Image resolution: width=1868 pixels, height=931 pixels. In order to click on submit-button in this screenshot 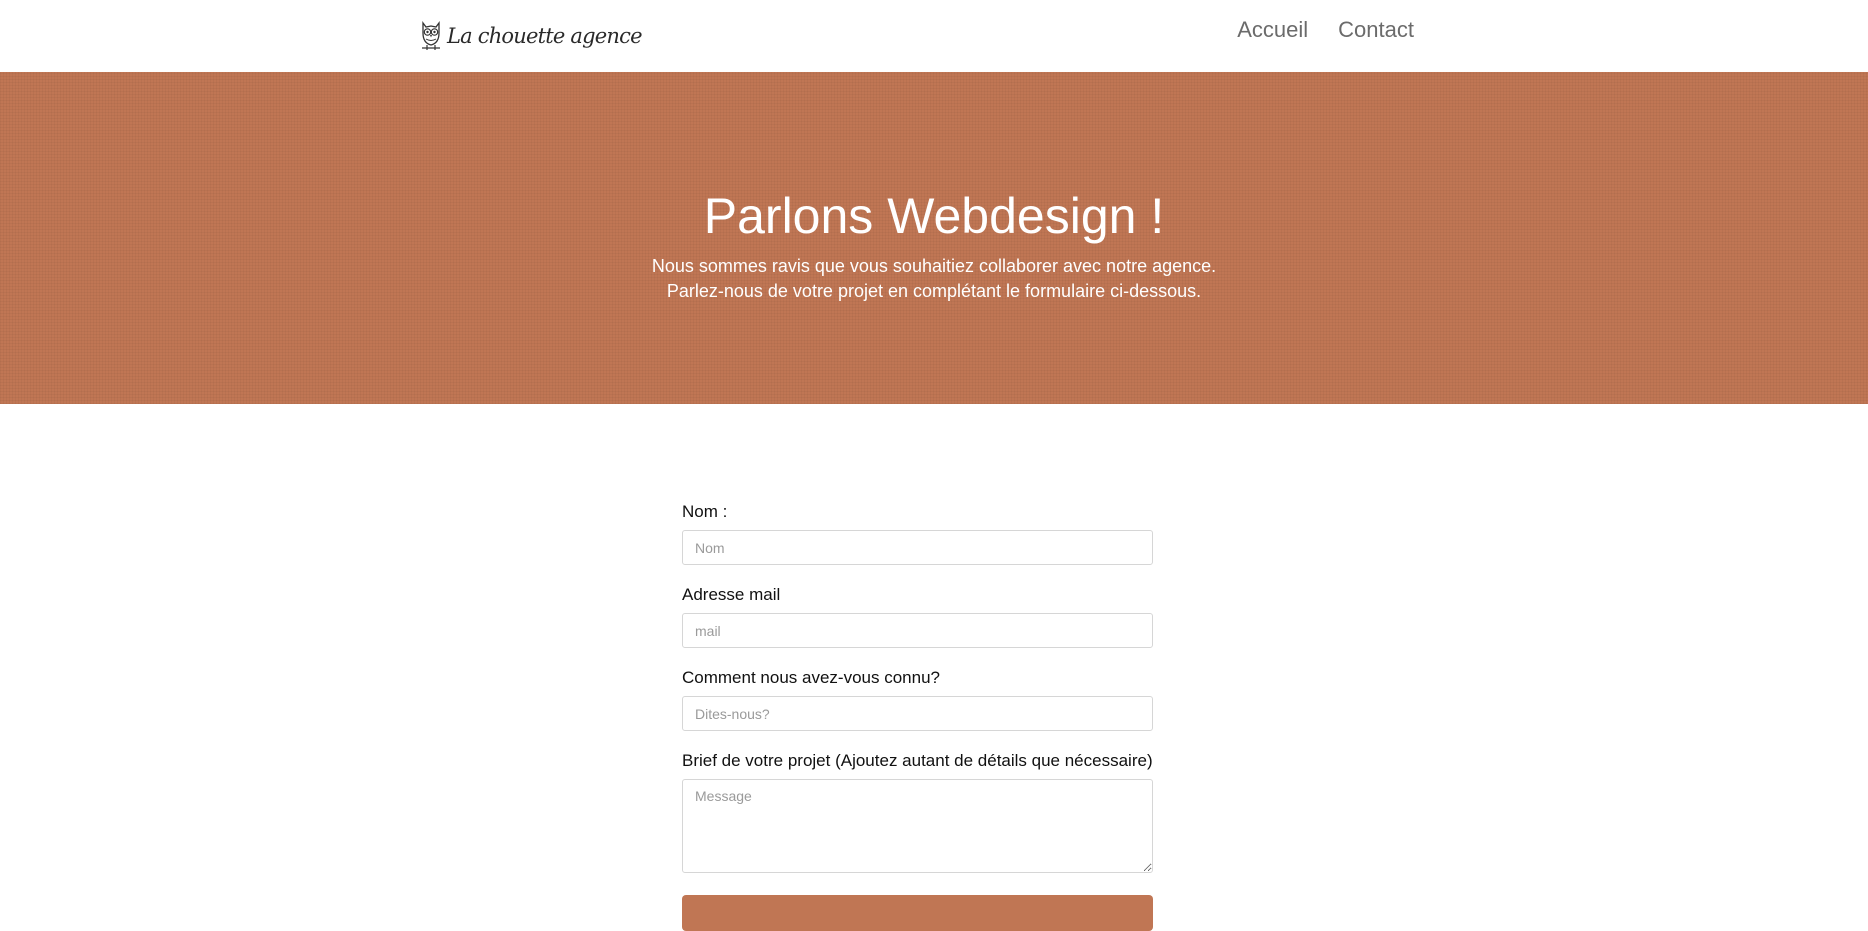, I will do `click(917, 913)`.